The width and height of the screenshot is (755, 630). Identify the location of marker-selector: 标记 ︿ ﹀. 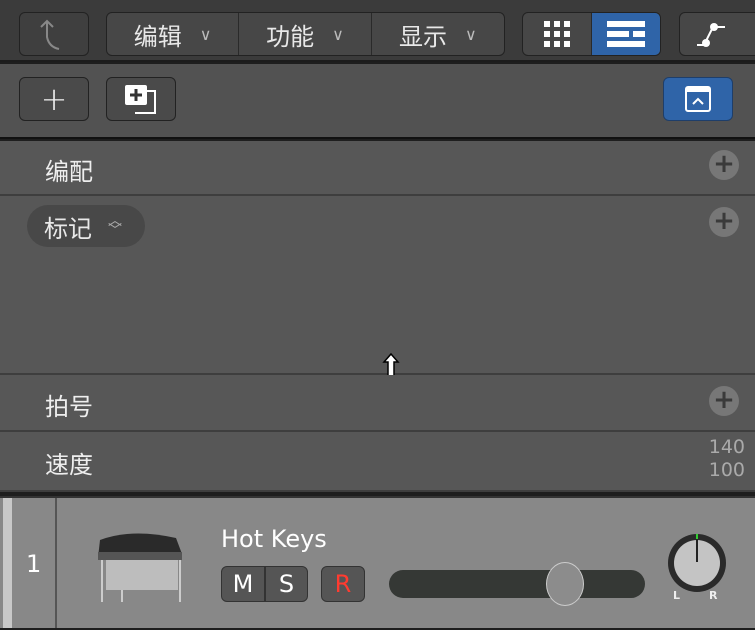
(86, 226).